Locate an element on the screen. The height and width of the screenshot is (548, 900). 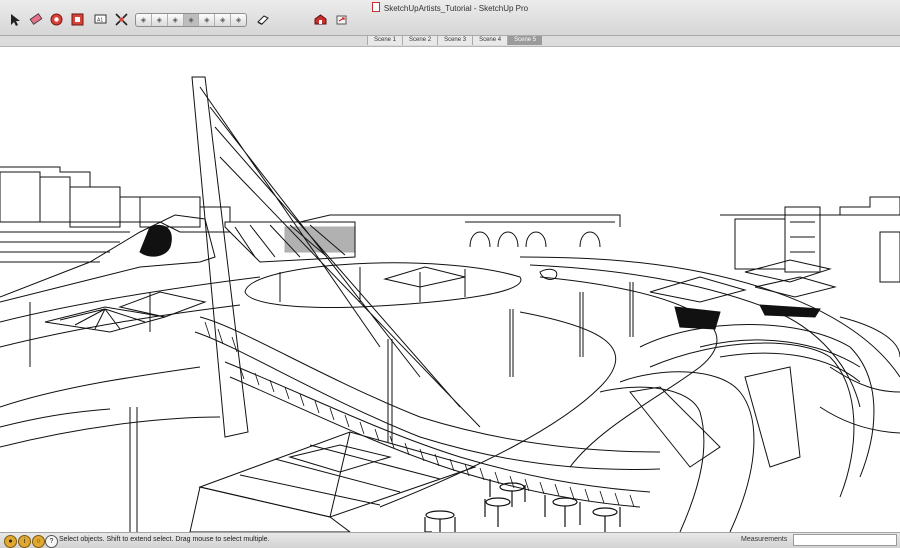
document-icon is located at coordinates (375, 7).